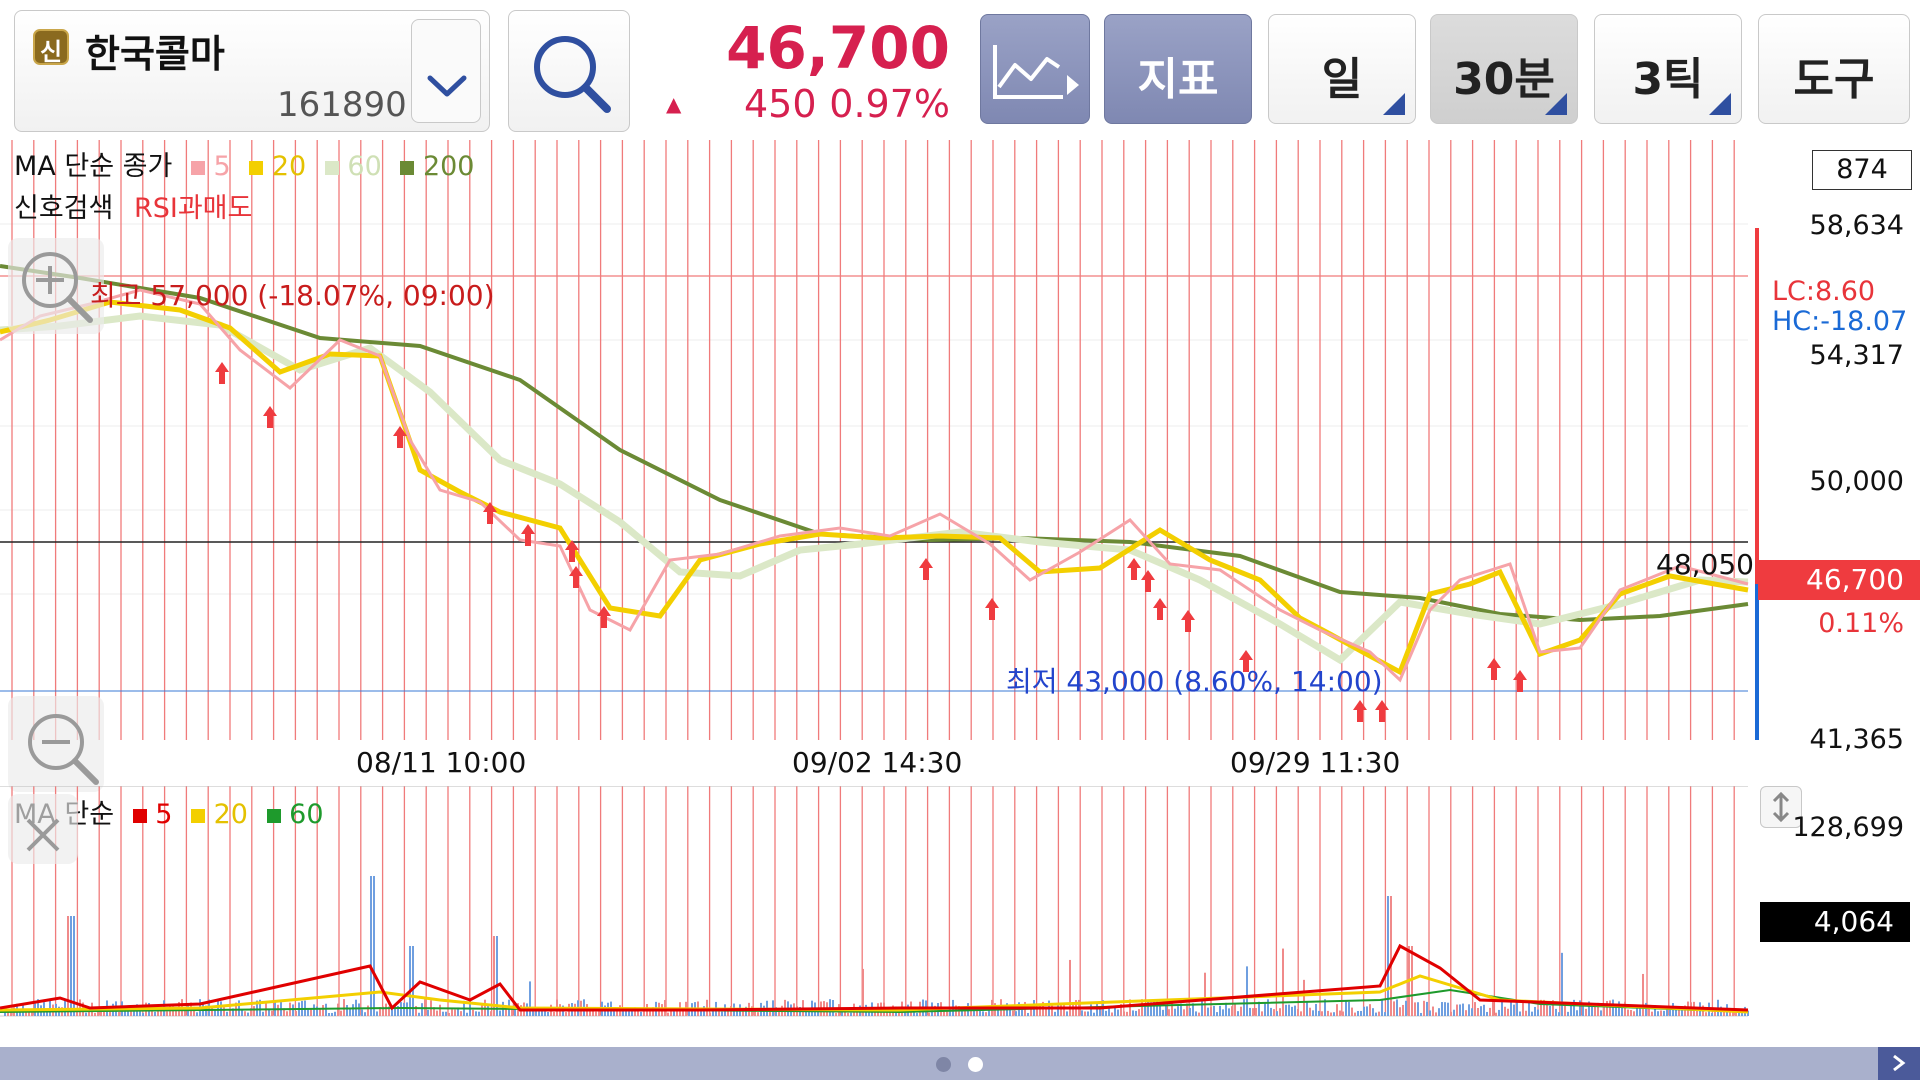 This screenshot has height=1084, width=1920. What do you see at coordinates (446, 71) in the screenshot?
I see `stock-dropdown-button` at bounding box center [446, 71].